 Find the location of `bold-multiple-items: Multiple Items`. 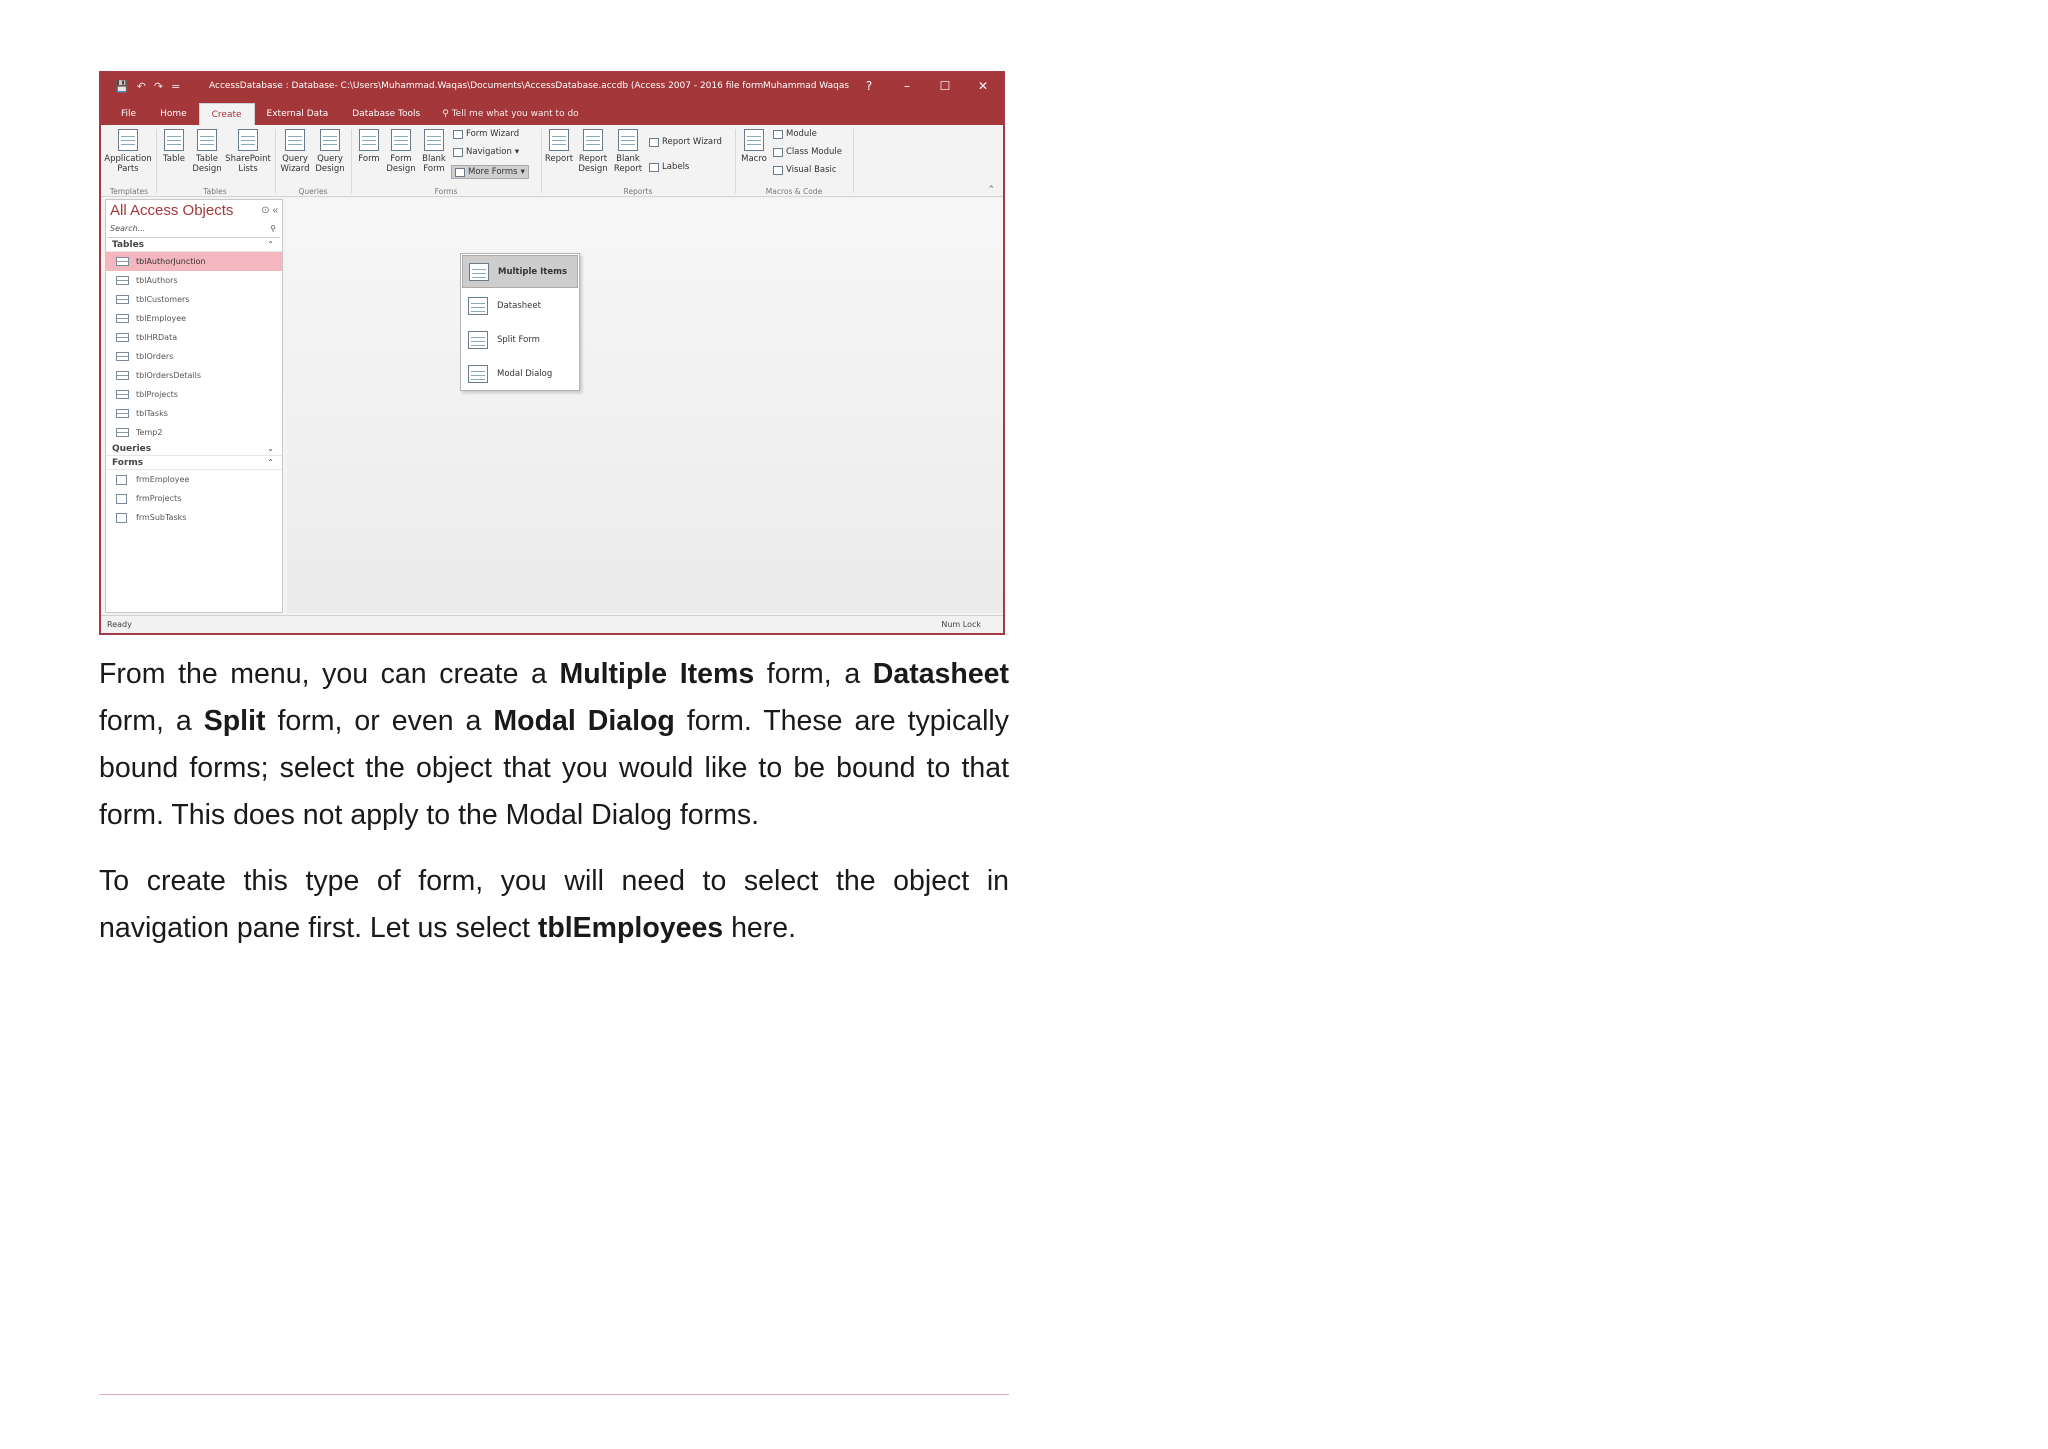

bold-multiple-items: Multiple Items is located at coordinates (657, 674).